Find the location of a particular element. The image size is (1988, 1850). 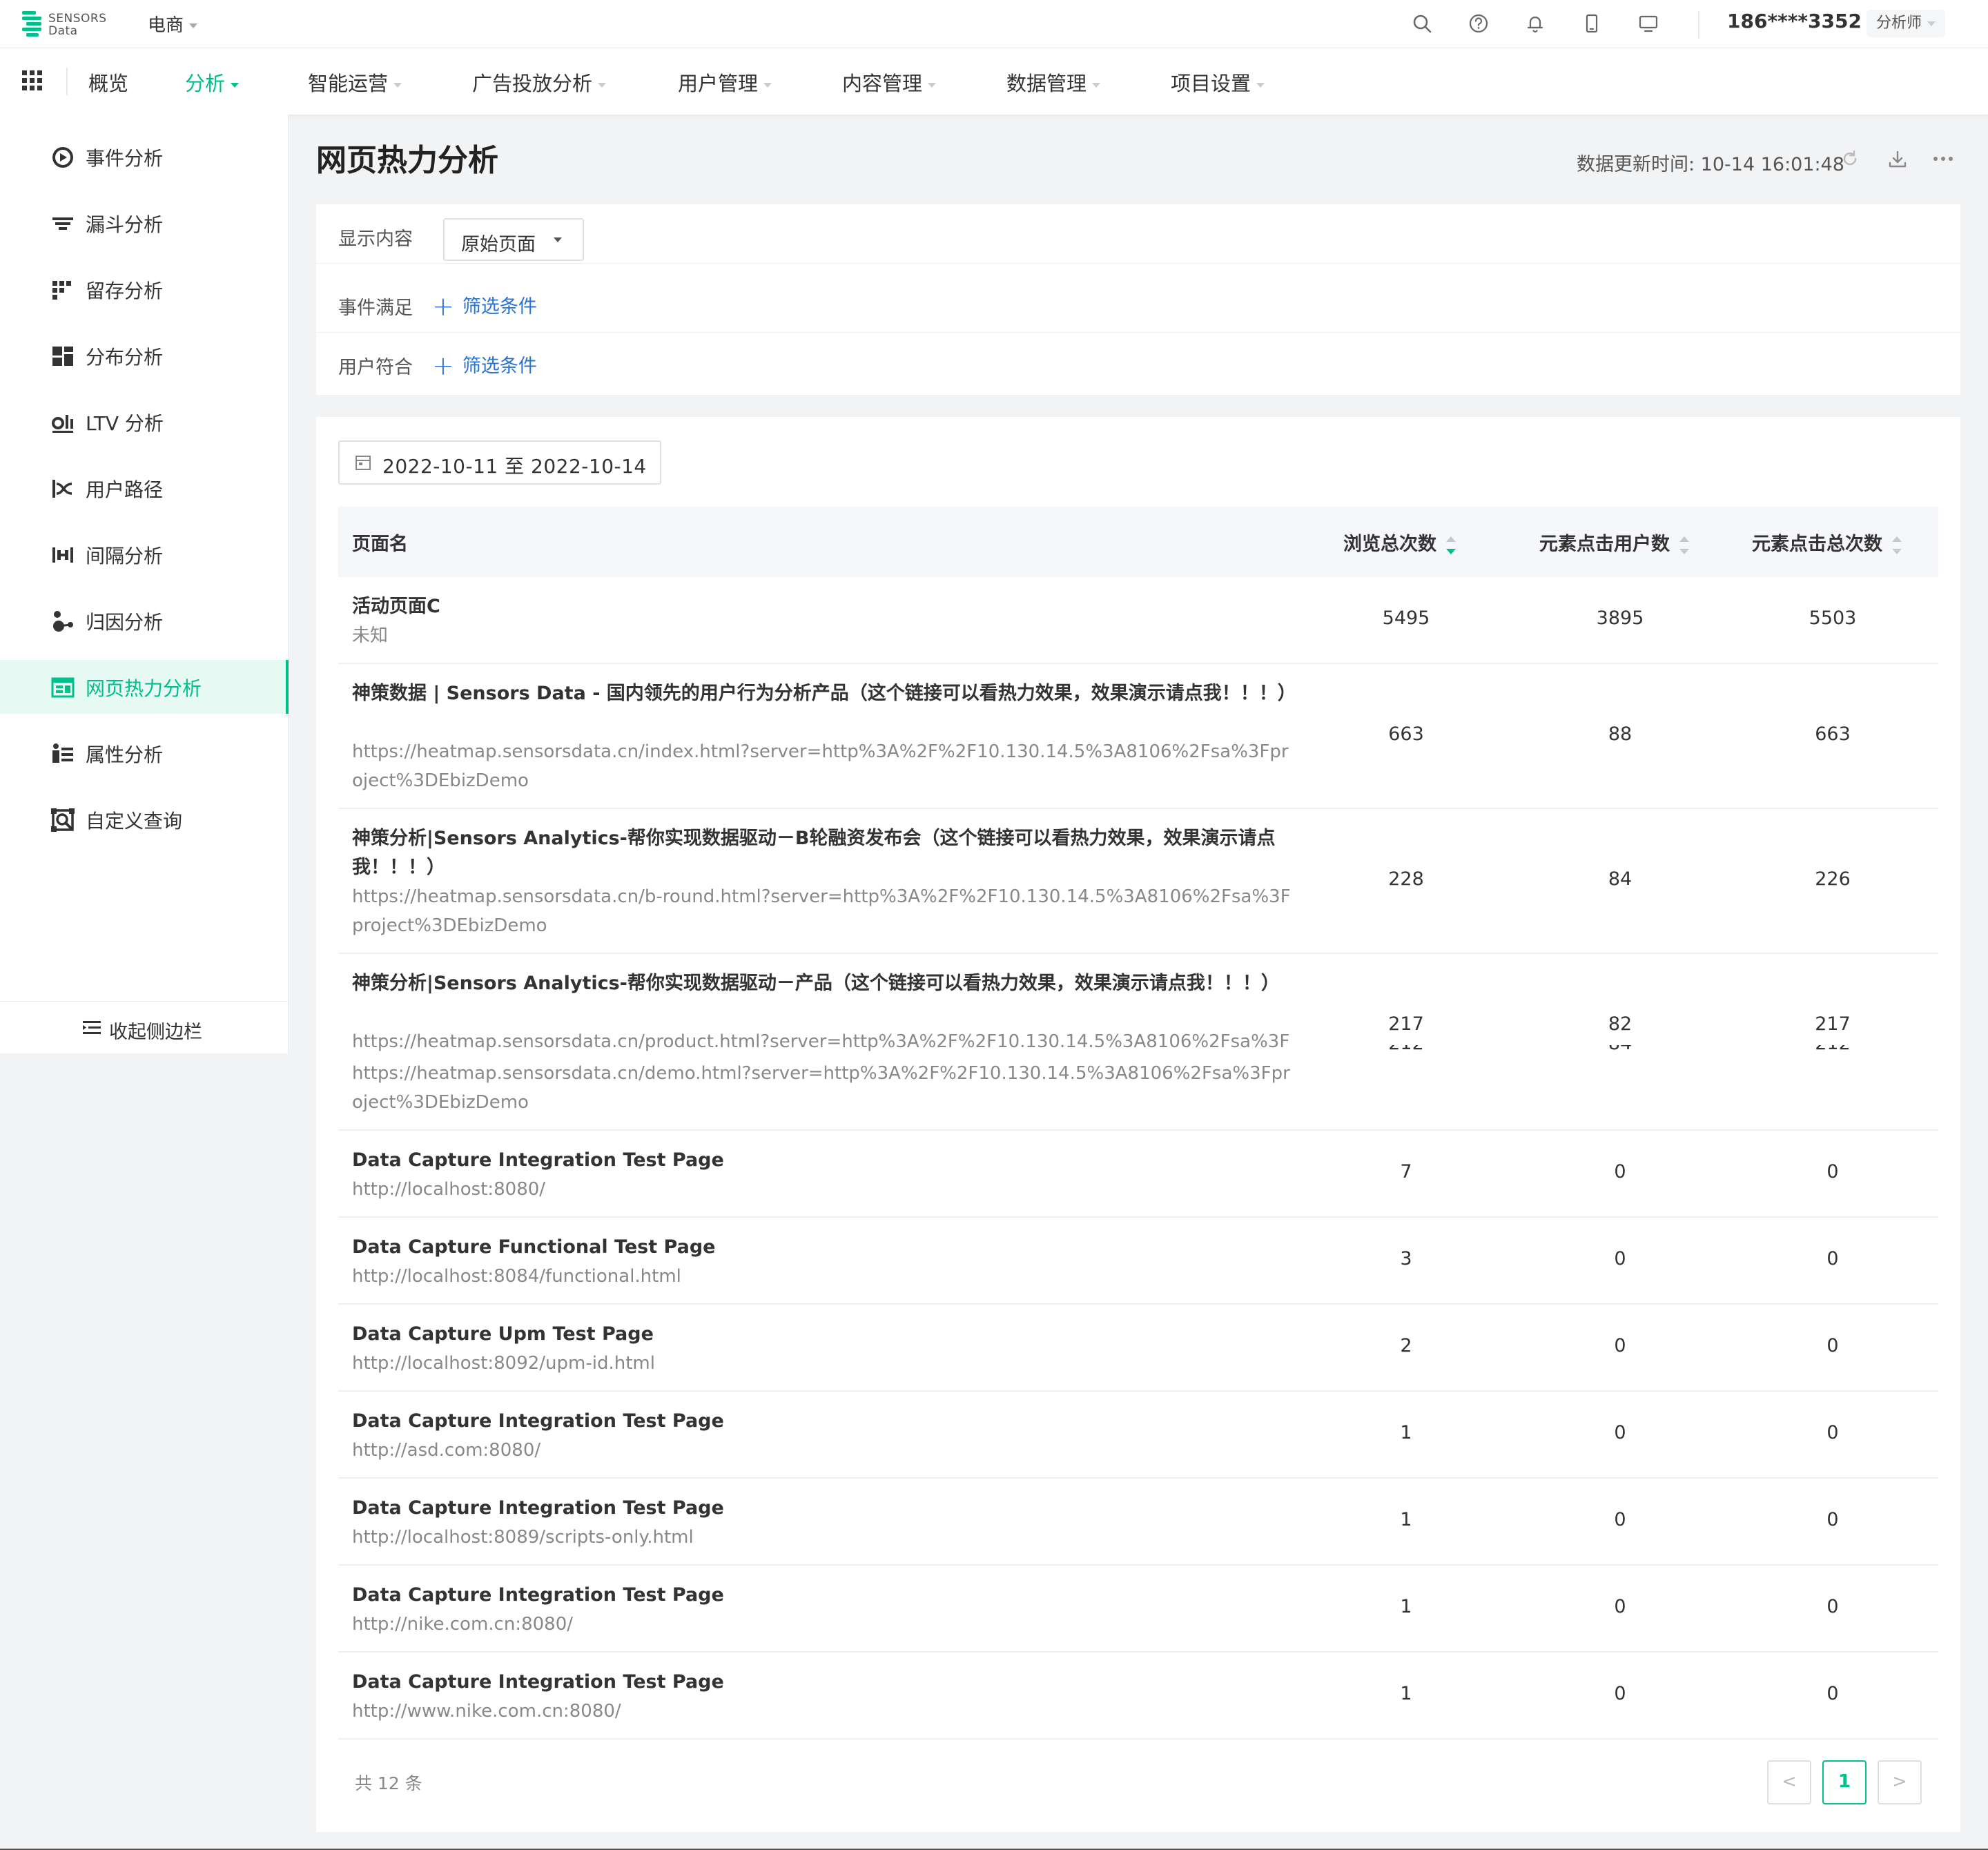

nav-ad-analysis: 广告投放分析 is located at coordinates (539, 83).